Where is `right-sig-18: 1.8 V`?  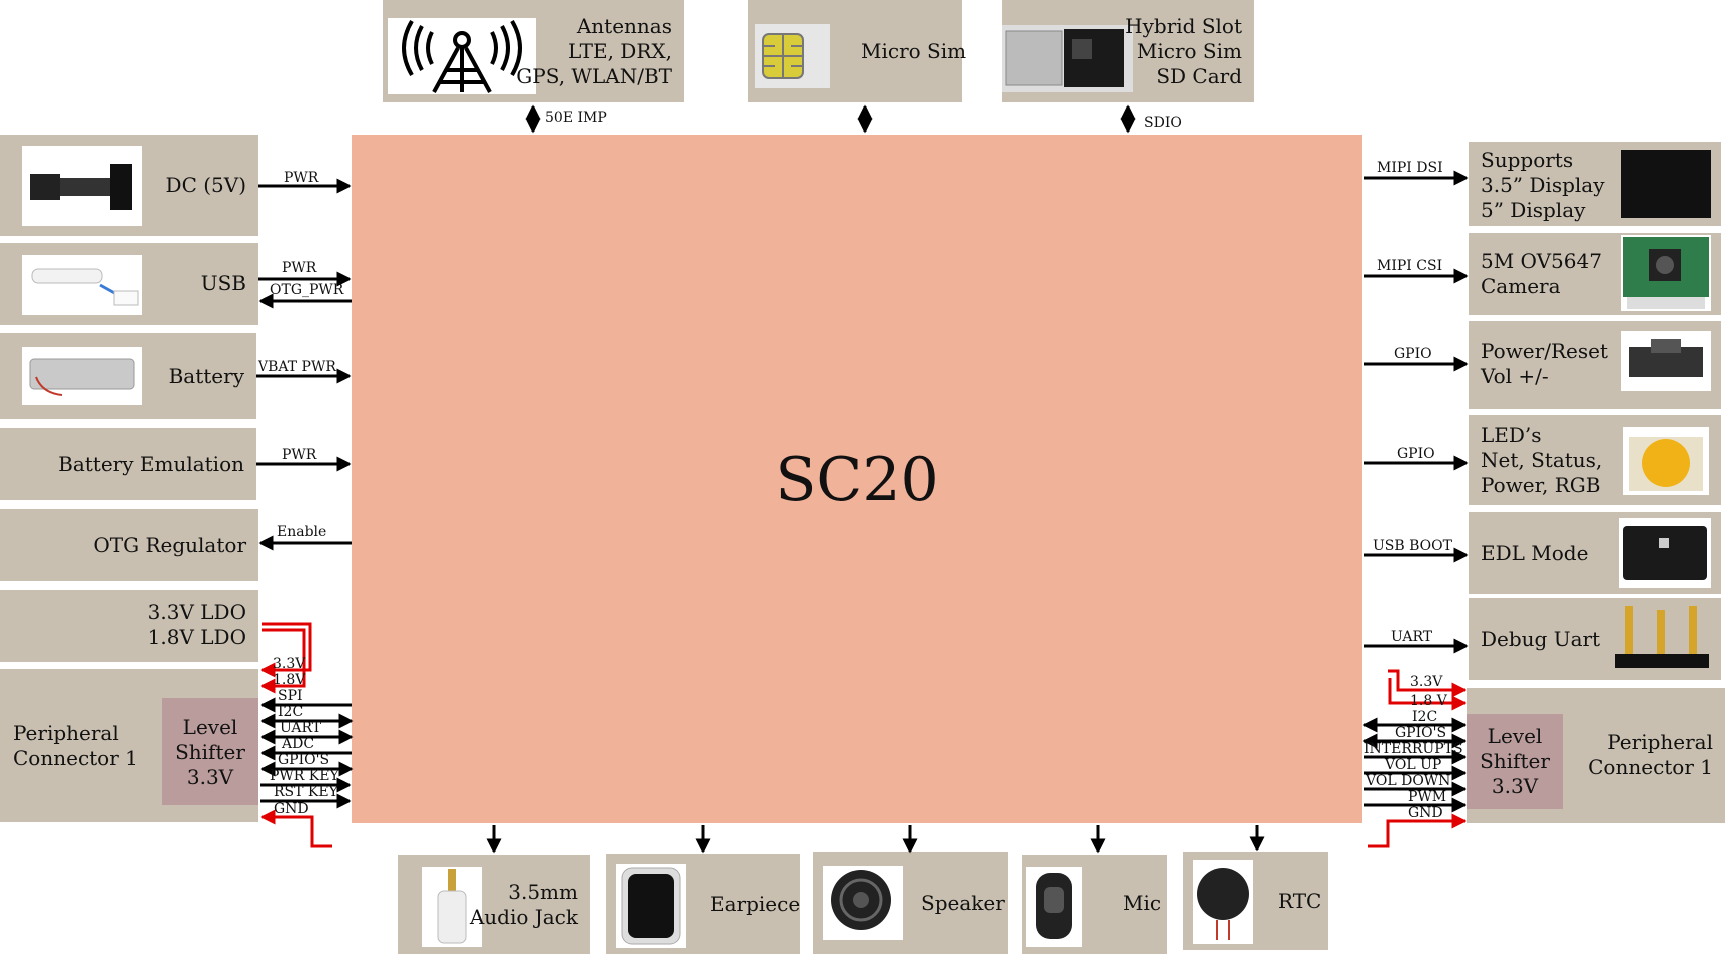
right-sig-18: 1.8 V is located at coordinates (1429, 701).